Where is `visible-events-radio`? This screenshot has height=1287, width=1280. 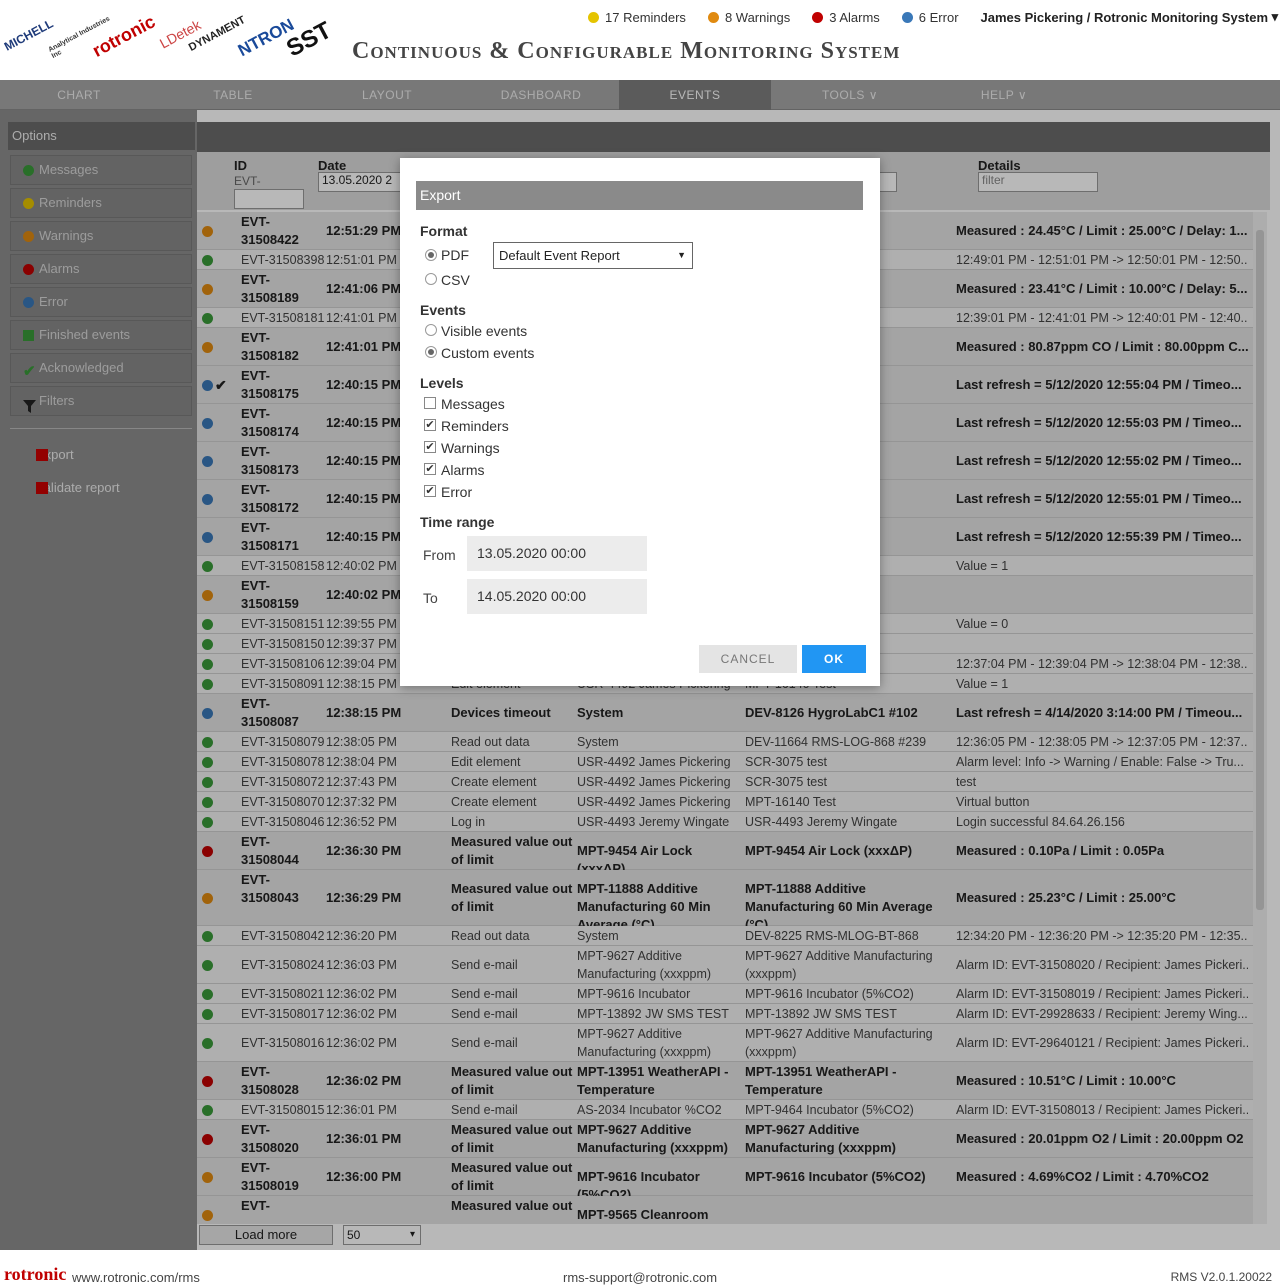
visible-events-radio is located at coordinates (431, 330).